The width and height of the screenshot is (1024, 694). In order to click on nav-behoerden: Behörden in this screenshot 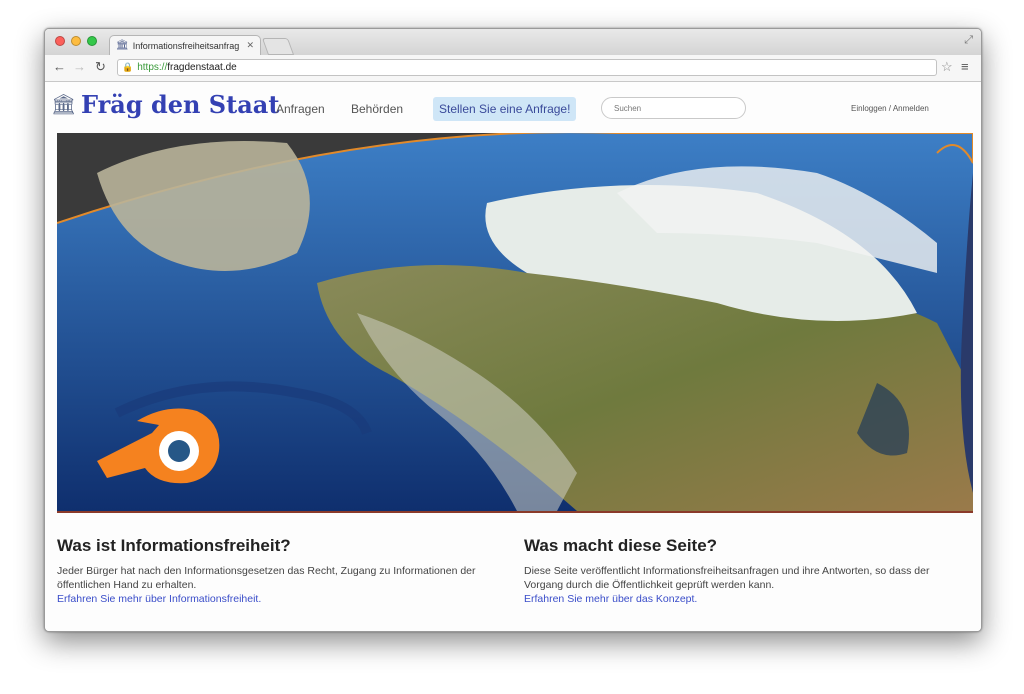, I will do `click(377, 109)`.